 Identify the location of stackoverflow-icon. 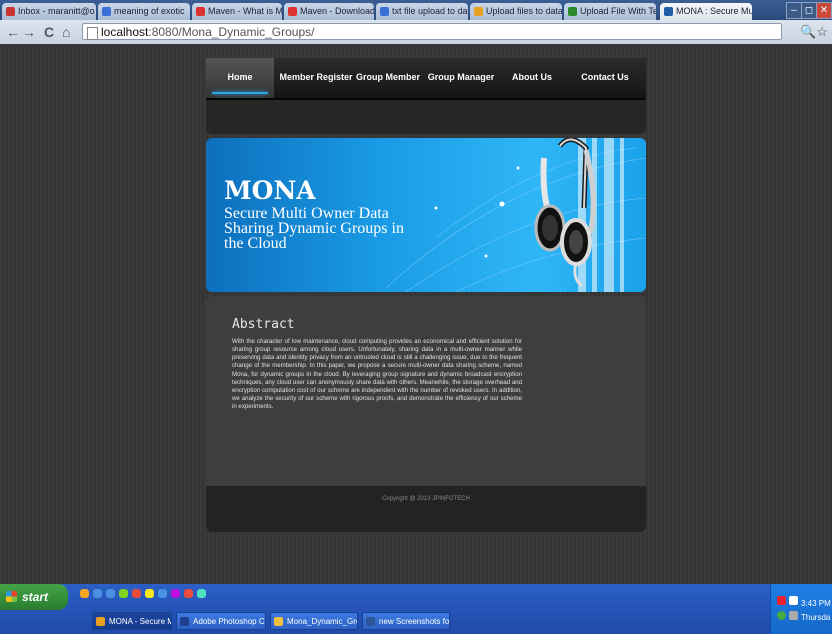
(478, 11).